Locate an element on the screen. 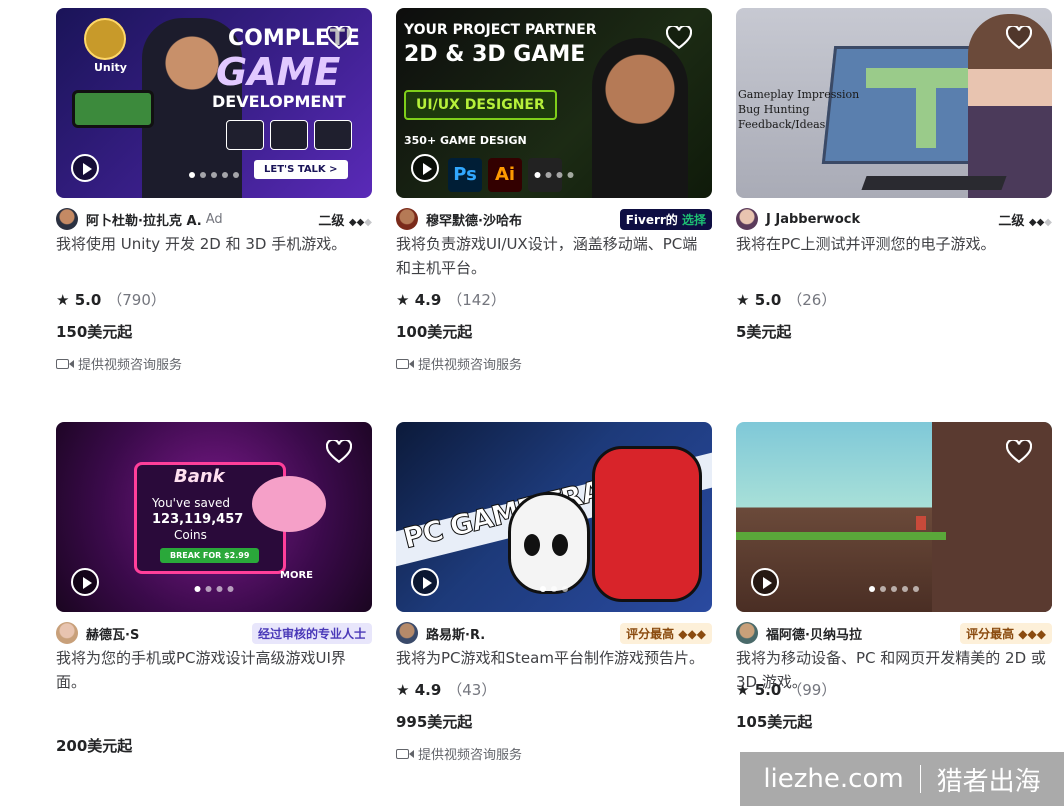 The width and height of the screenshot is (1064, 806). badge-text: Fiverr的 is located at coordinates (651, 219).